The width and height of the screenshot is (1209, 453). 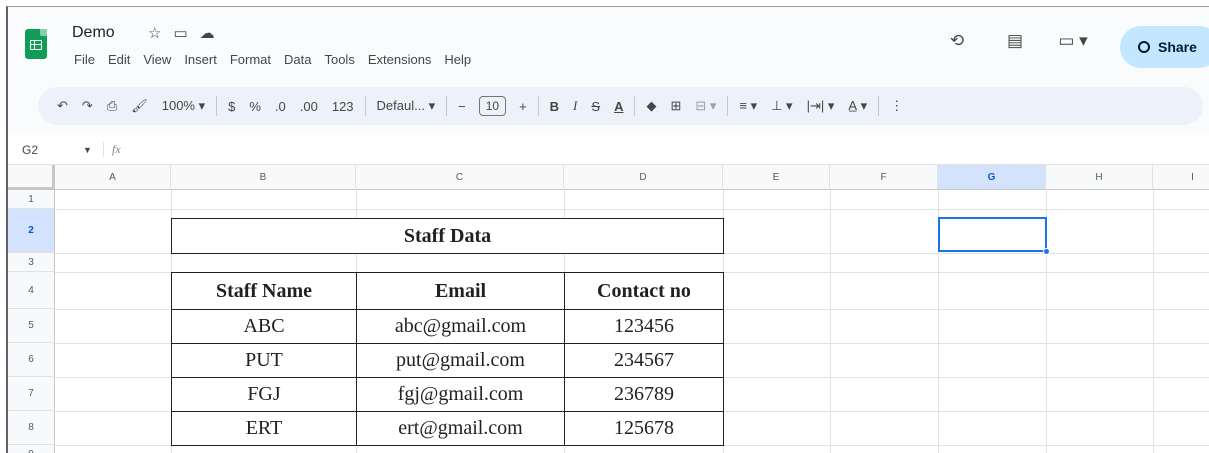 What do you see at coordinates (154, 33) in the screenshot?
I see `star-icon: ☆` at bounding box center [154, 33].